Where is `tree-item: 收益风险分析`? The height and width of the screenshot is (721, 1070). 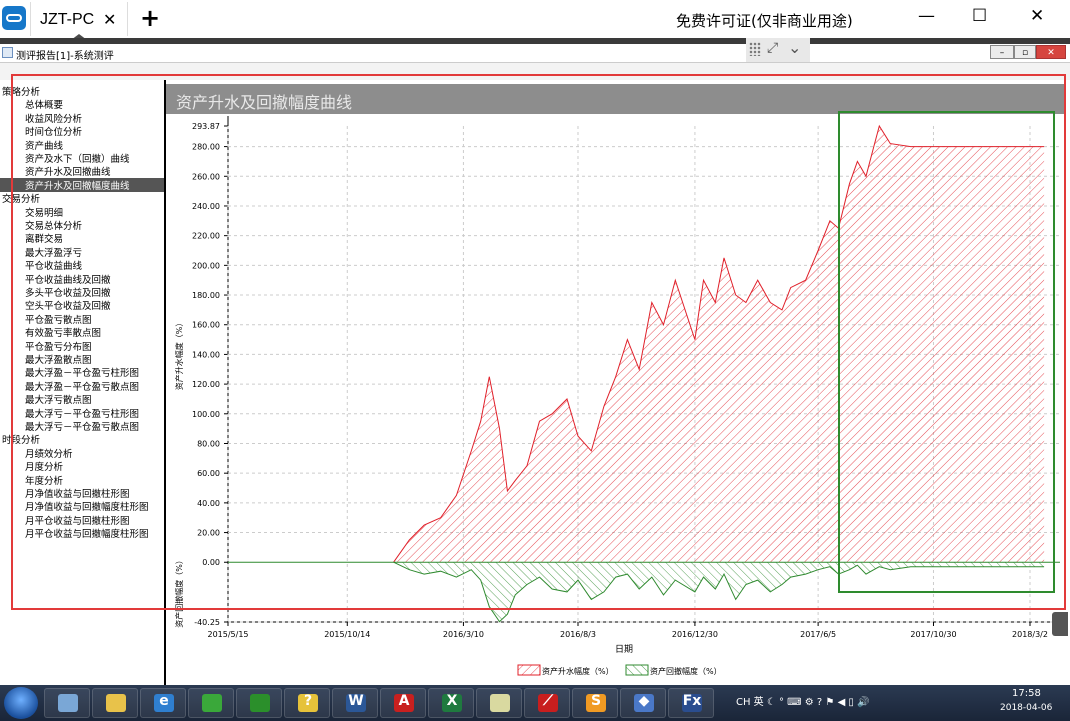 tree-item: 收益风险分析 is located at coordinates (53, 118).